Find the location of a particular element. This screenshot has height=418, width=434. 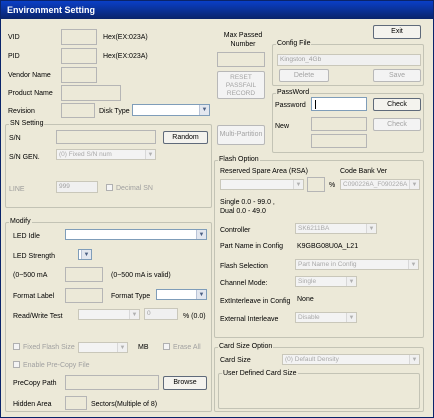

line-label: LINE is located at coordinates (17, 189).